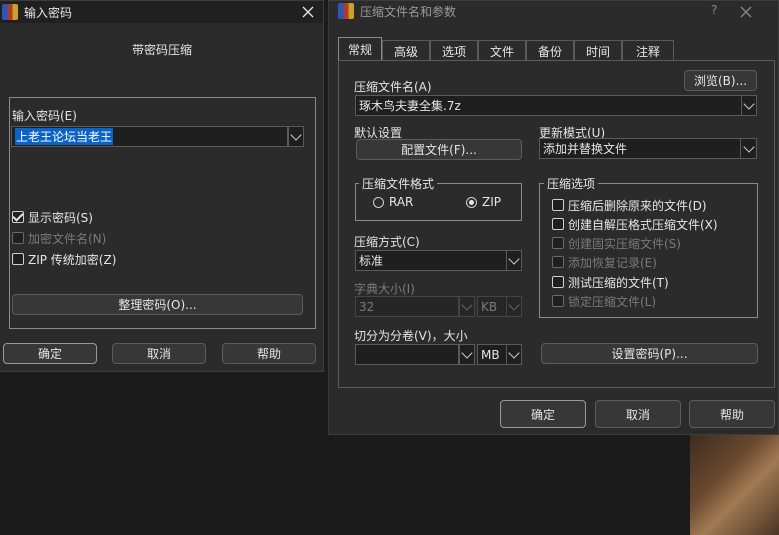  What do you see at coordinates (72, 260) in the screenshot?
I see `zip-legacy-label: ZIP 传统加密(Z)` at bounding box center [72, 260].